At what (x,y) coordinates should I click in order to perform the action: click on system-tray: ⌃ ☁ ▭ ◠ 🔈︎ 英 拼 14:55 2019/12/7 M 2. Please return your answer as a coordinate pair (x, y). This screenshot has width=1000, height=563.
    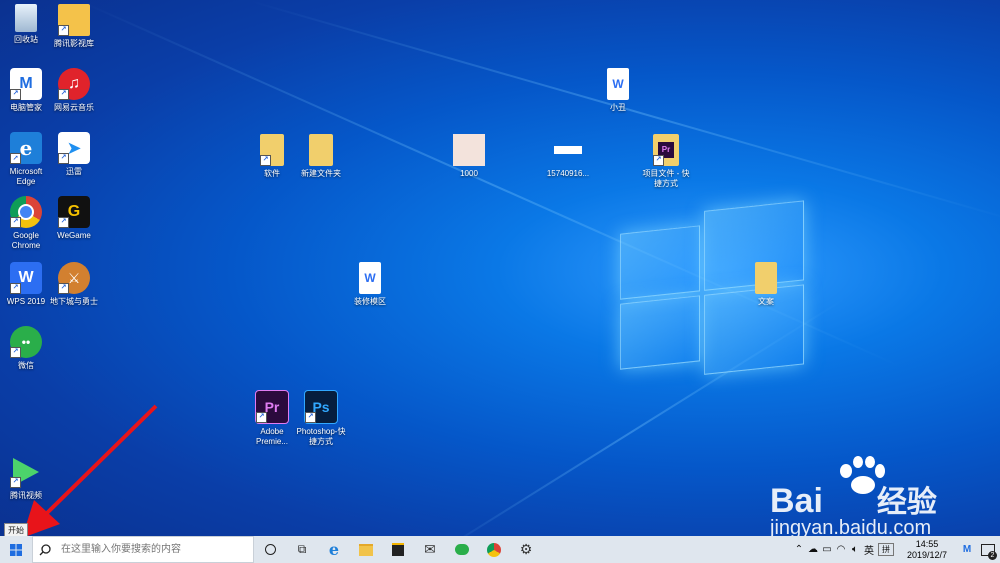
    Looking at the image, I should click on (896, 549).